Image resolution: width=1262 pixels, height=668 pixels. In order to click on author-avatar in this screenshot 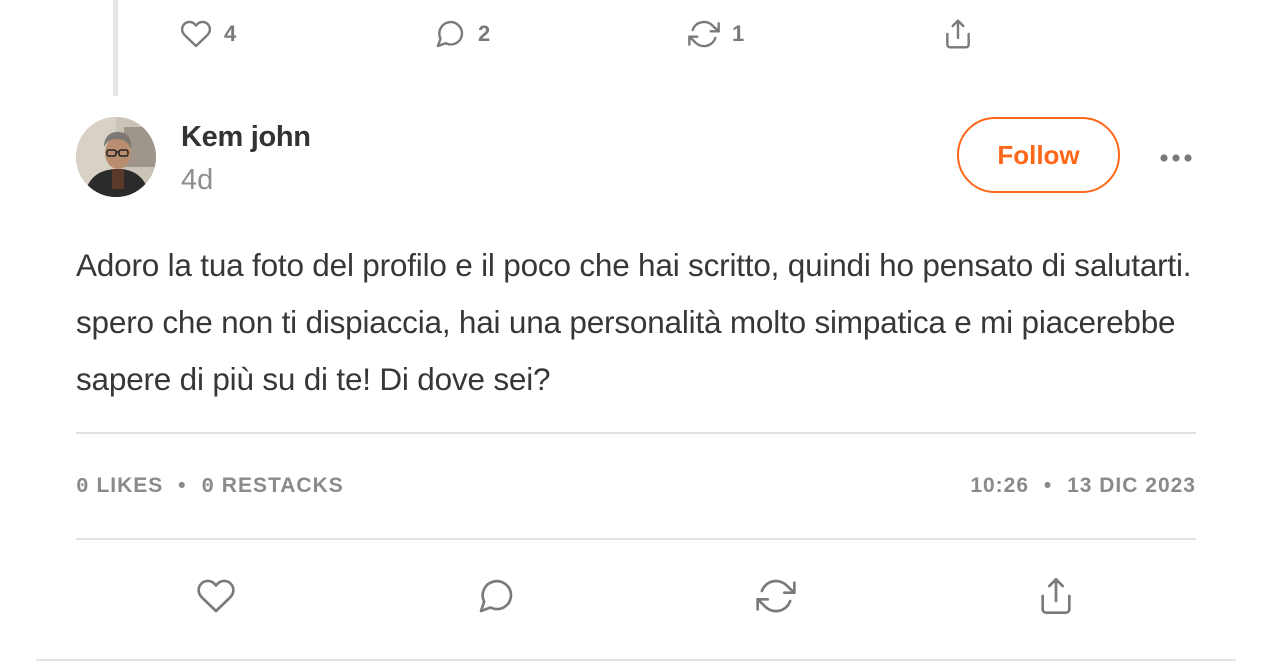, I will do `click(116, 157)`.